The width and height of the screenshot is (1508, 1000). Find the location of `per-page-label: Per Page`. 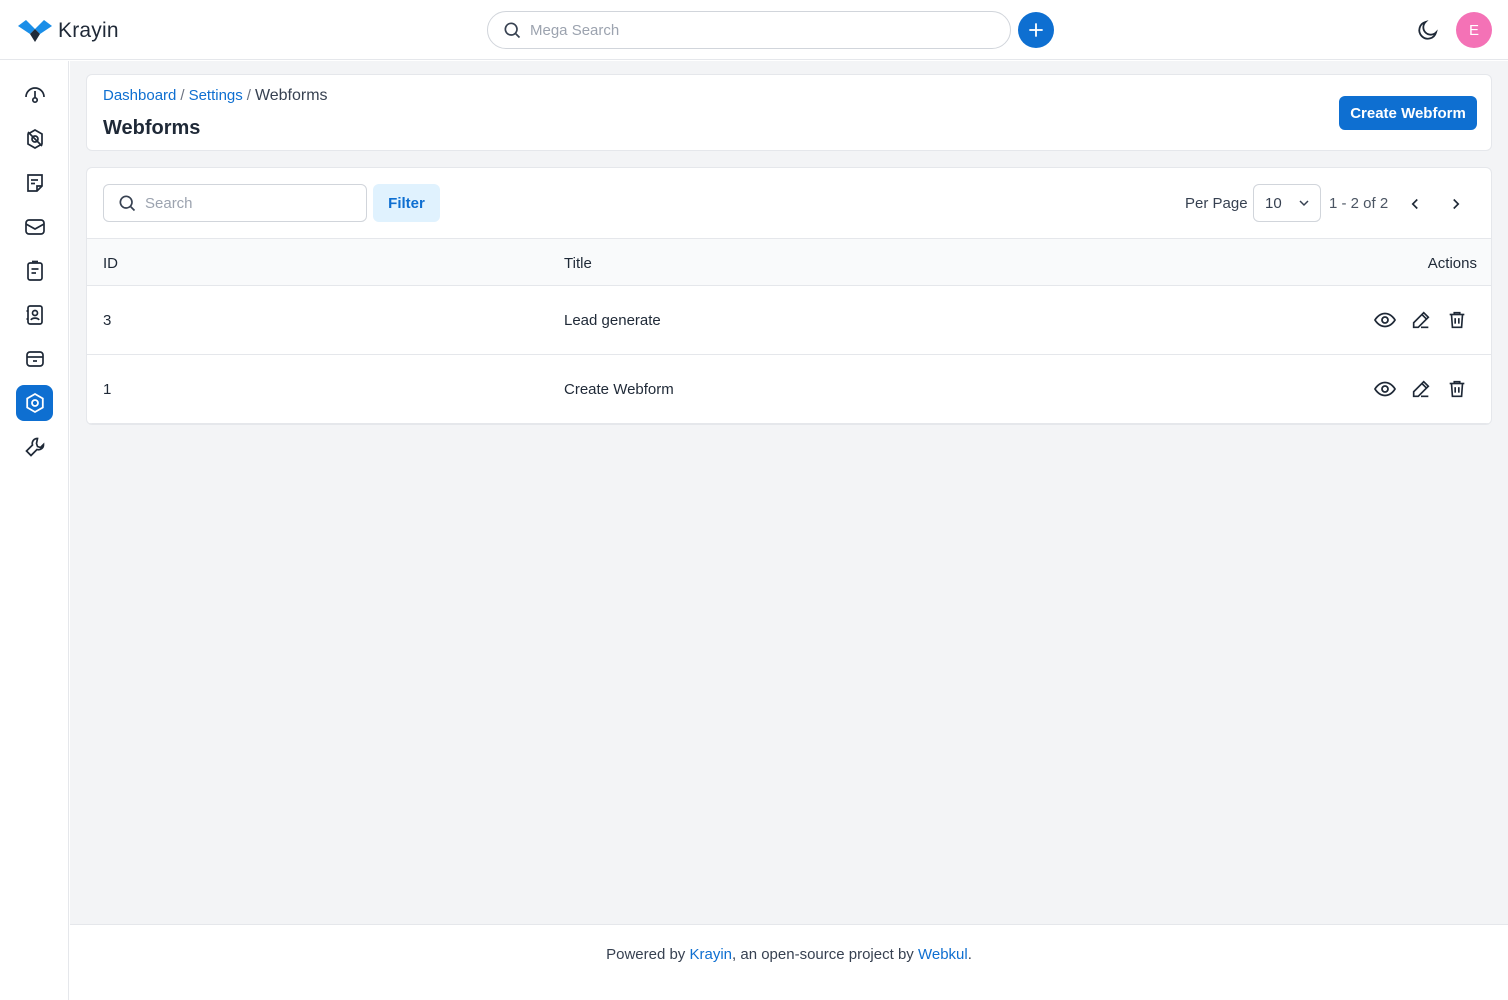

per-page-label: Per Page is located at coordinates (1216, 203).